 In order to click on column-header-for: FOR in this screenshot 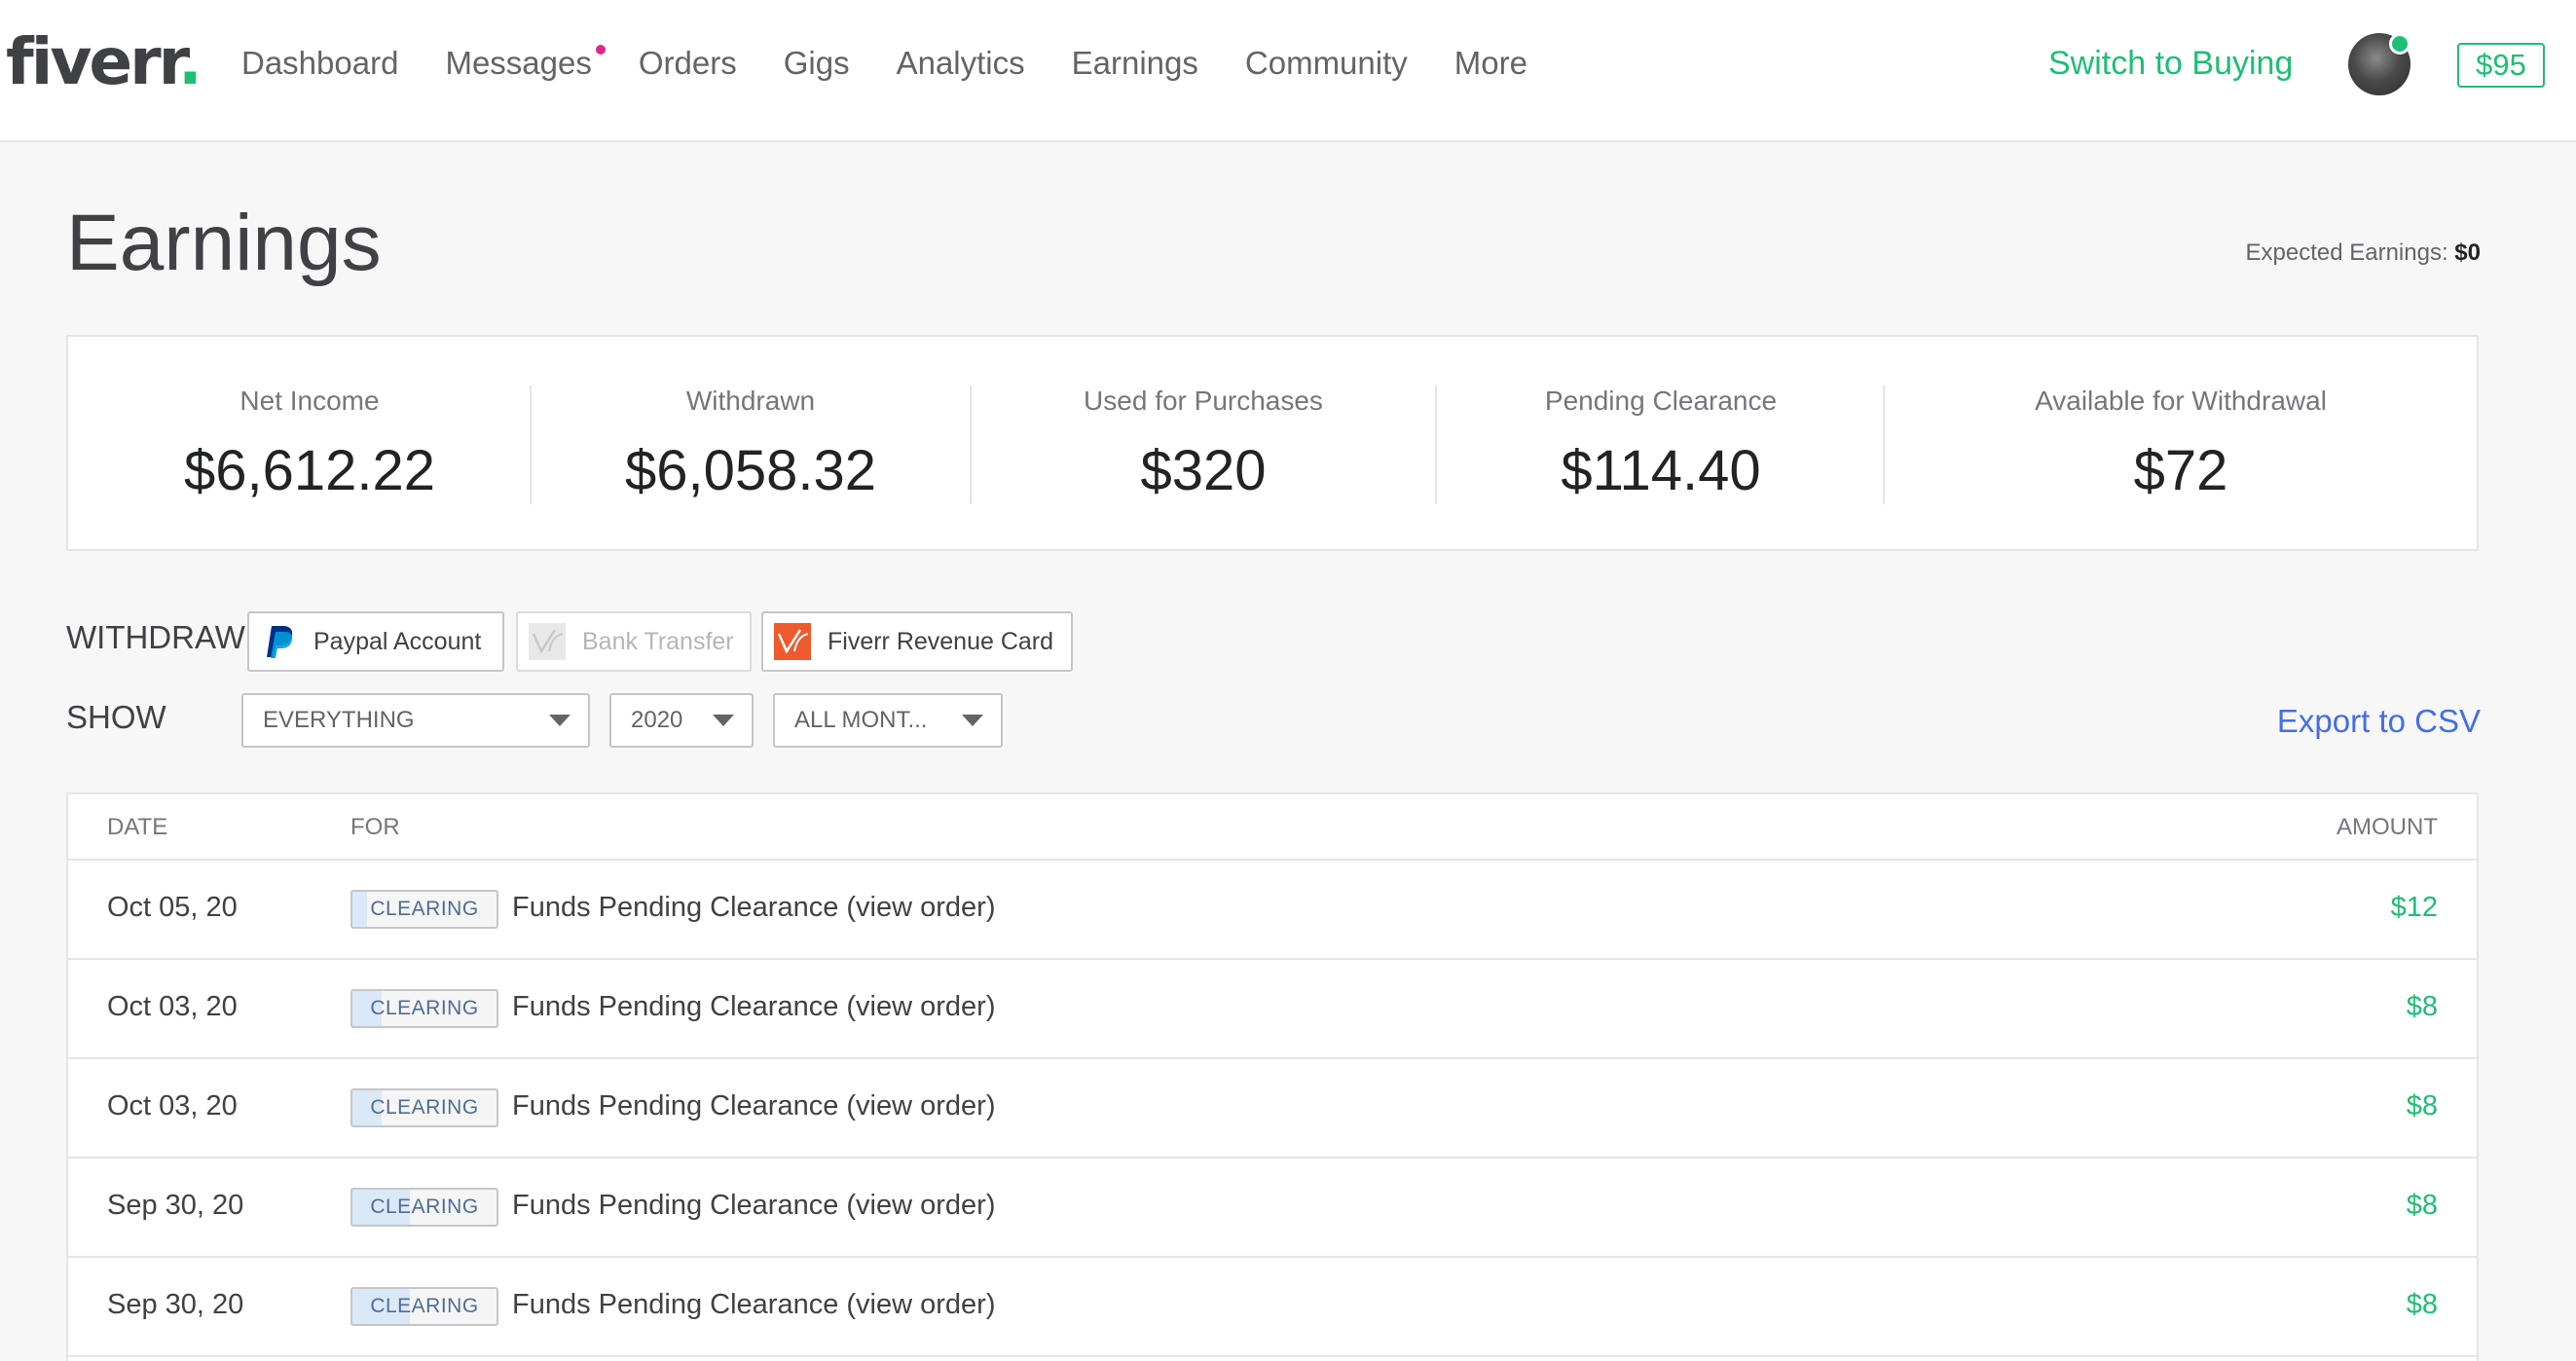, I will do `click(375, 827)`.